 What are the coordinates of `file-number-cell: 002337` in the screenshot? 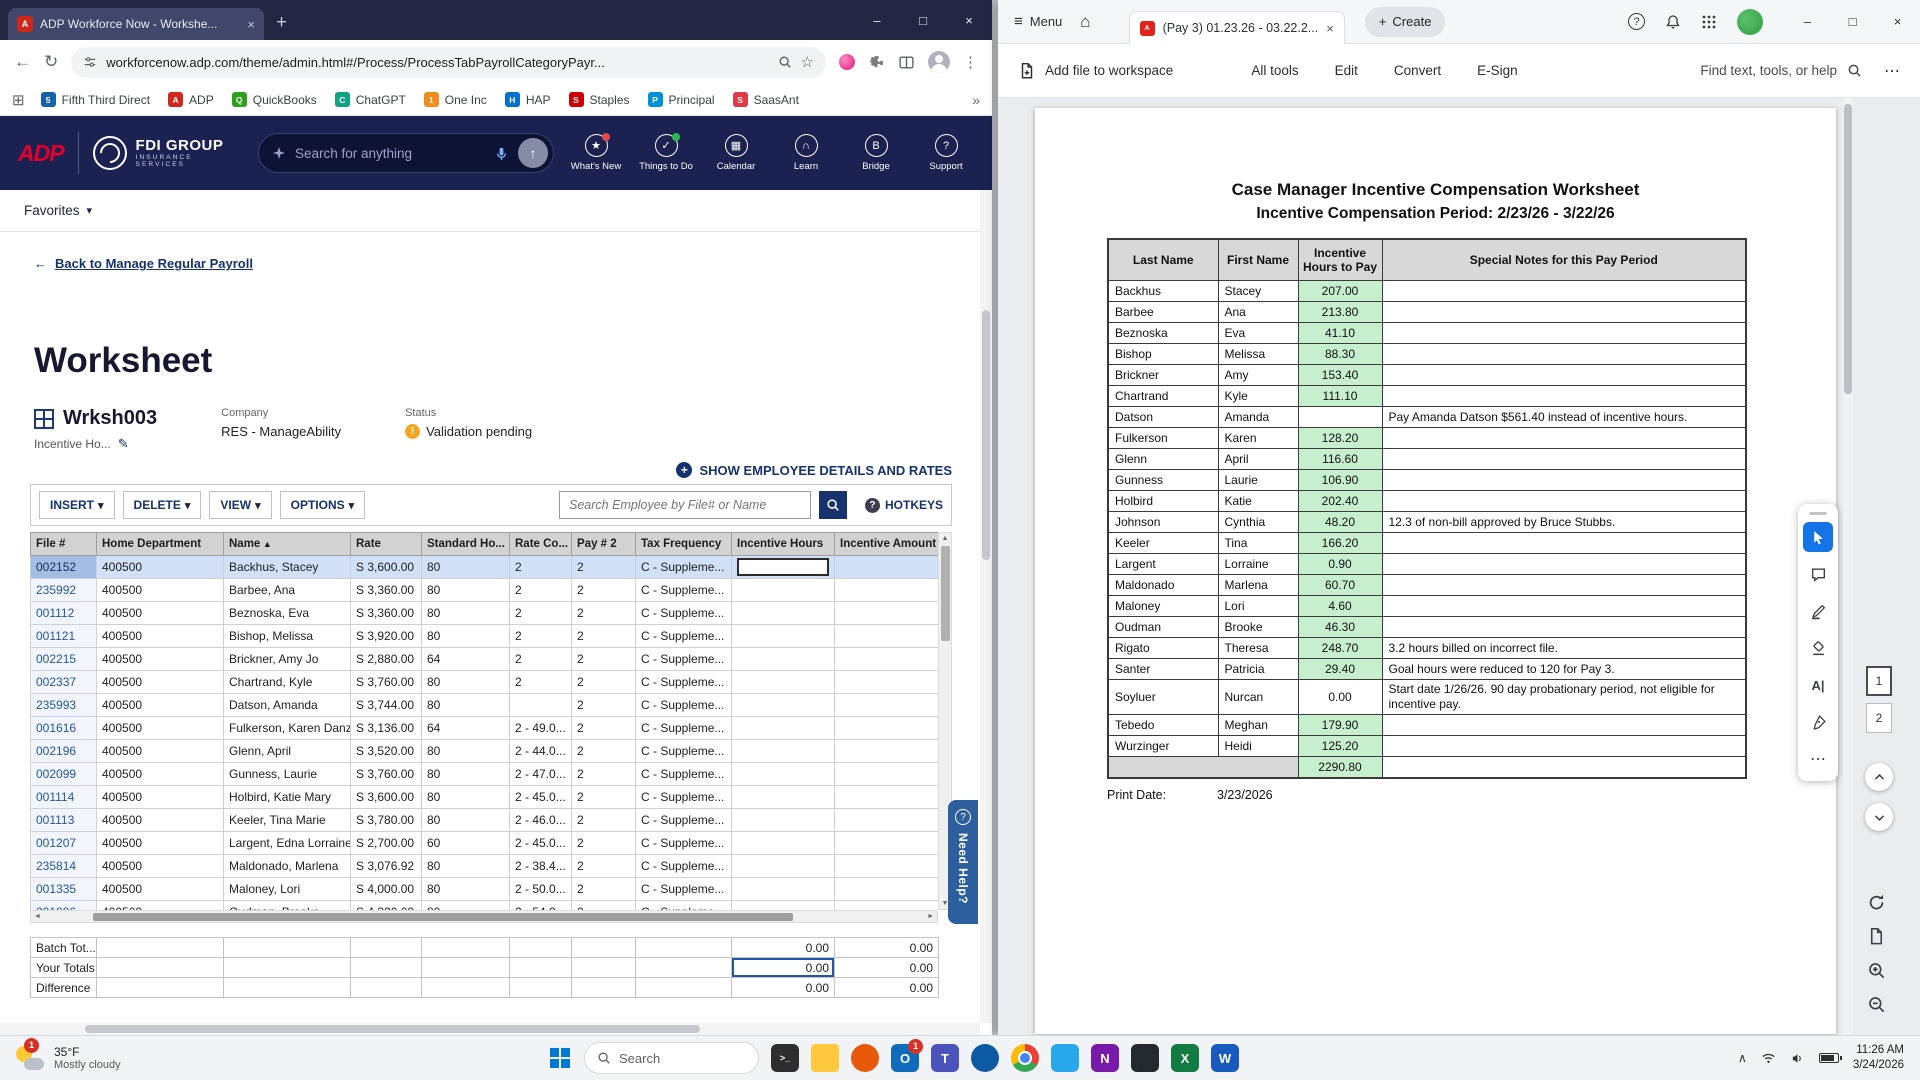 It's located at (63, 682).